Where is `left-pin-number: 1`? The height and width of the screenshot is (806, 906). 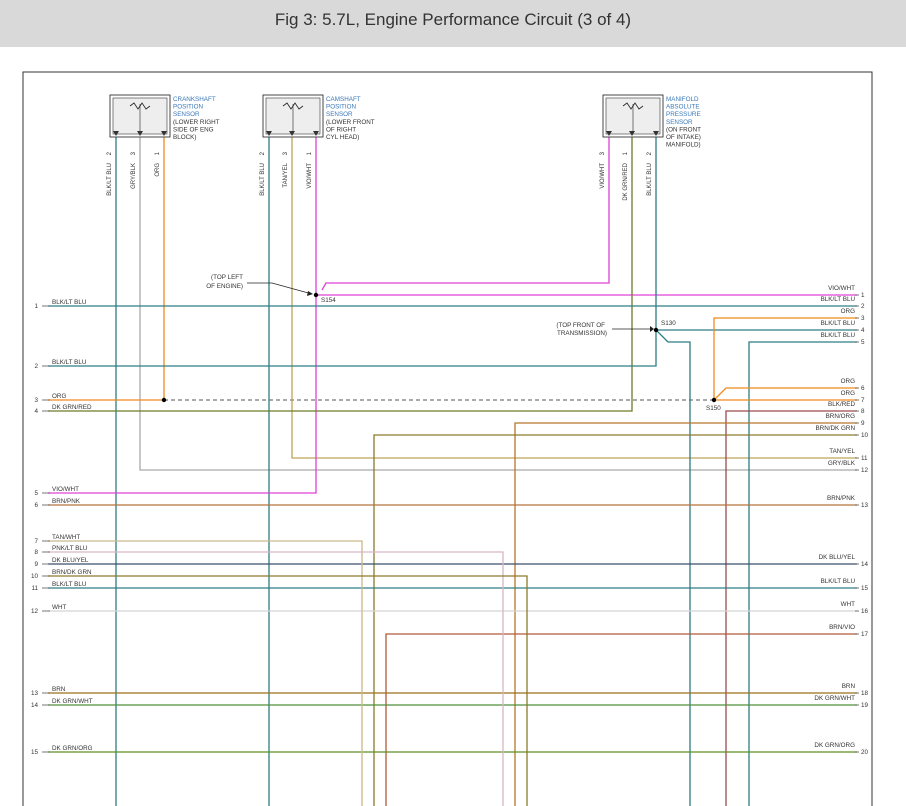
left-pin-number: 1 is located at coordinates (36, 306).